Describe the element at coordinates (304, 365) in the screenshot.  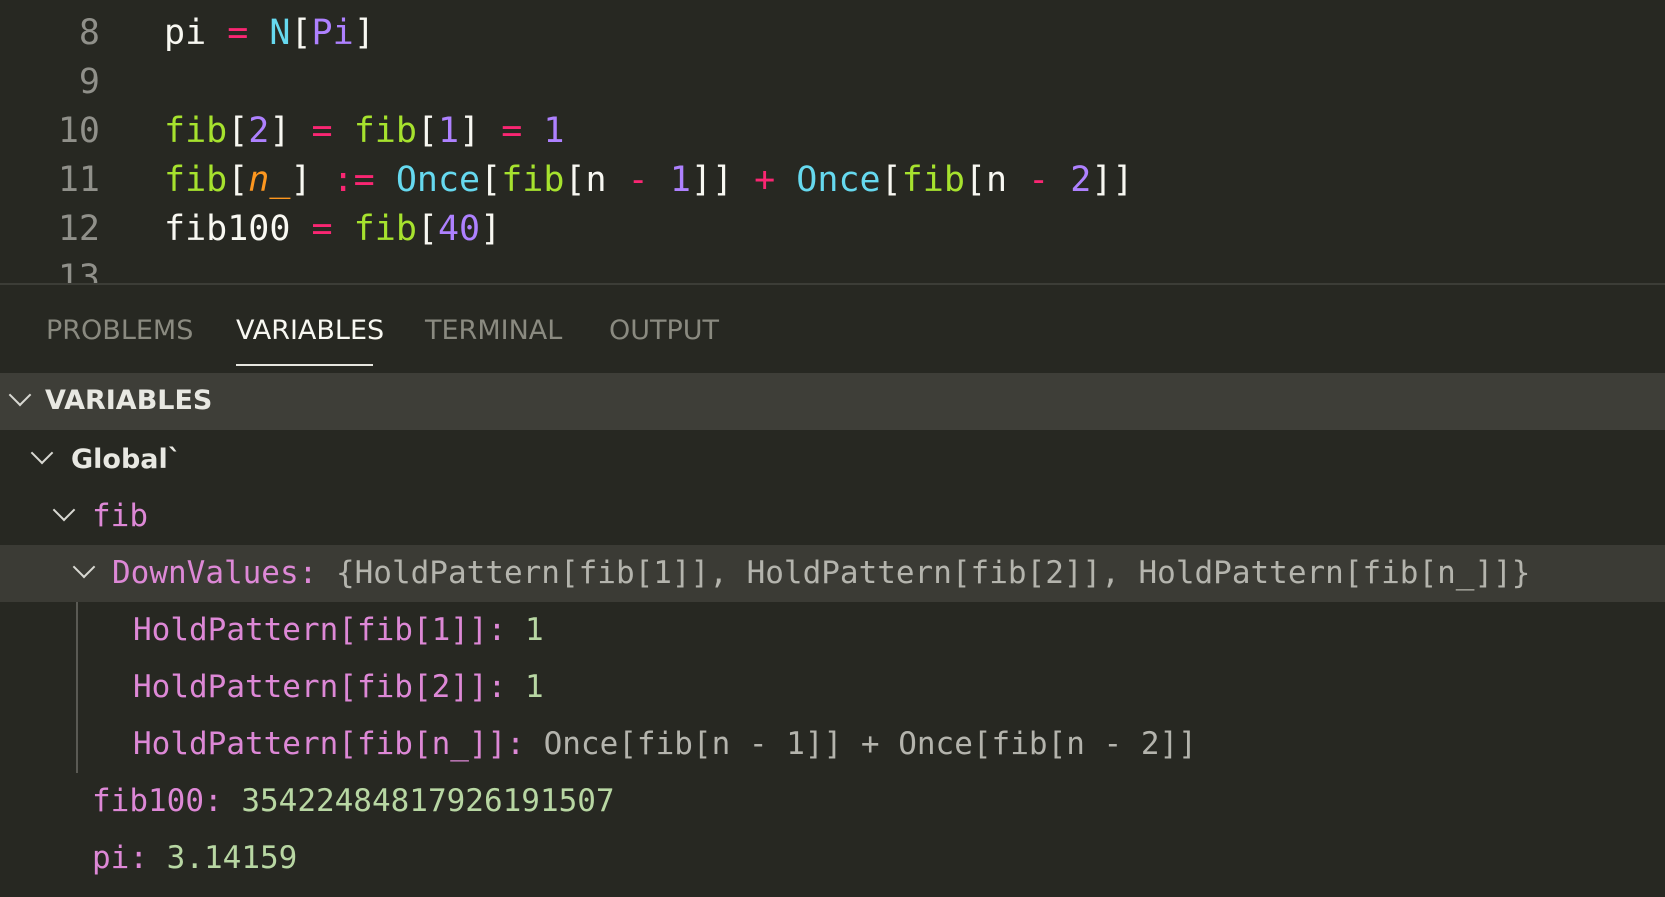
I see `active-tab-indicator` at that location.